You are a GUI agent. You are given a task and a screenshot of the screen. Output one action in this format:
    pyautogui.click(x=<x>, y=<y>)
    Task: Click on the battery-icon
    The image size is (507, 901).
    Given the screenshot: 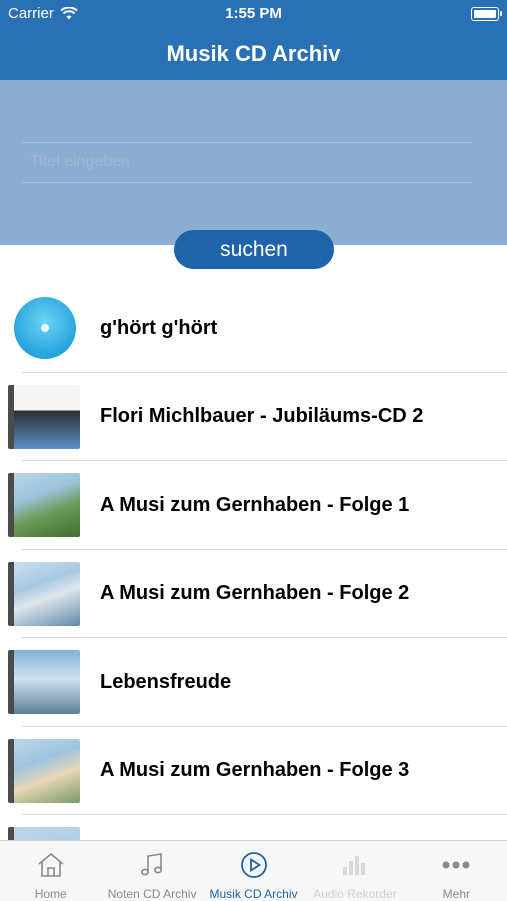 What is the action you would take?
    pyautogui.click(x=486, y=14)
    